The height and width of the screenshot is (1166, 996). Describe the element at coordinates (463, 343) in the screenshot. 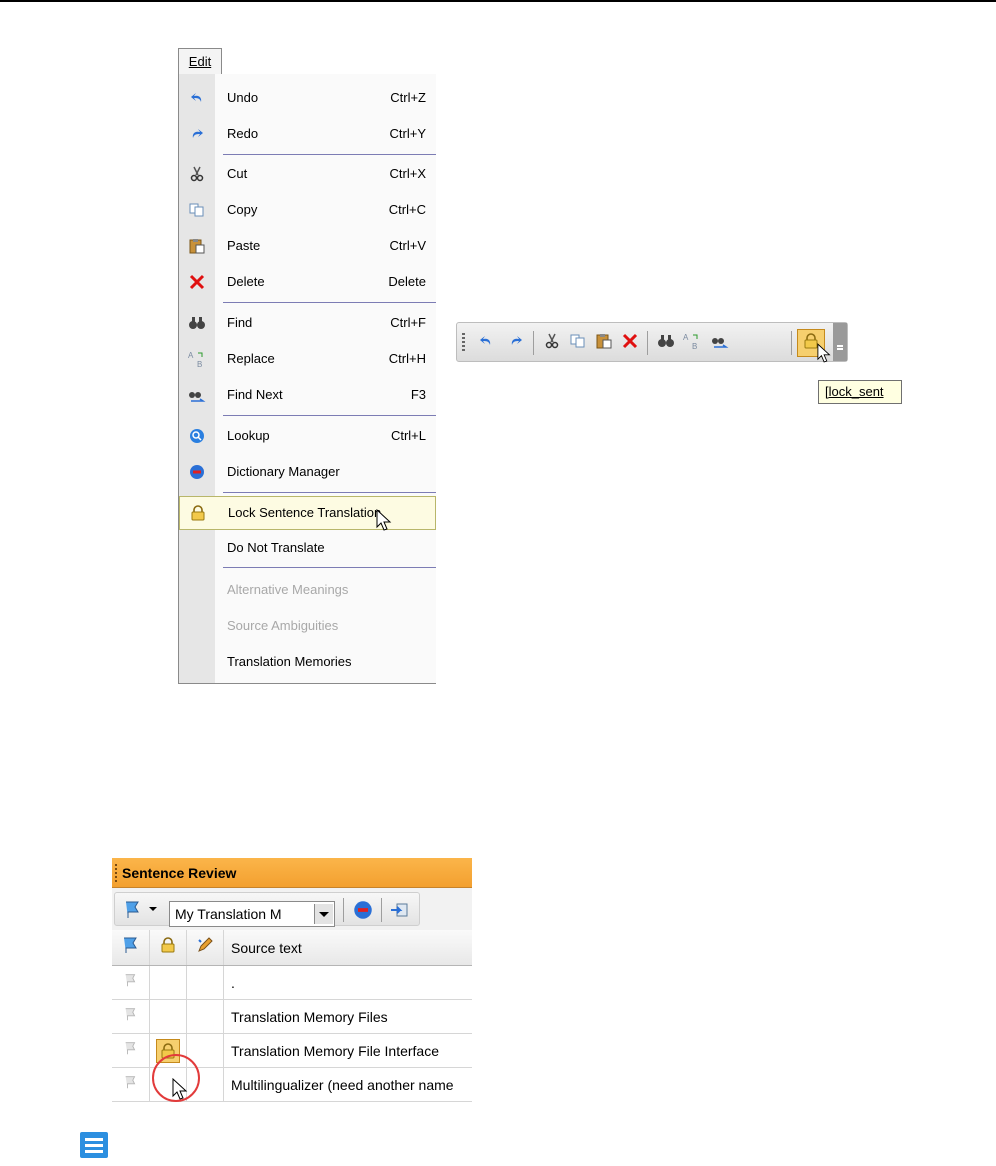

I see `toolbar-grip` at that location.